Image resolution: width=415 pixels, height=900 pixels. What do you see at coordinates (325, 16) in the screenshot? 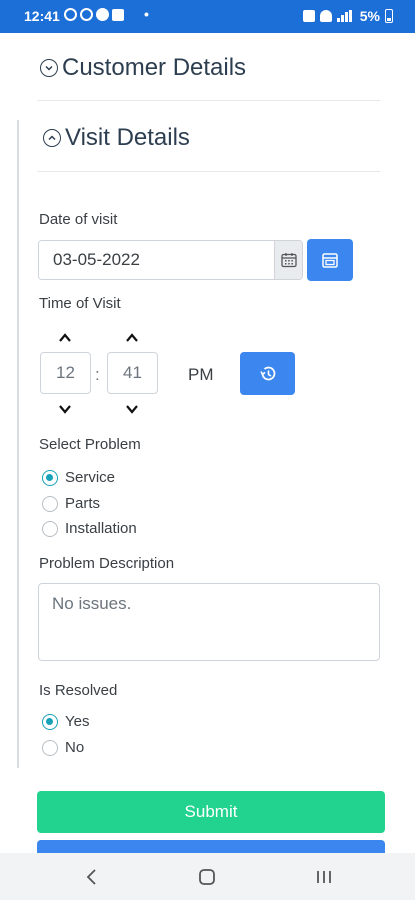
I see `wifi-icon` at bounding box center [325, 16].